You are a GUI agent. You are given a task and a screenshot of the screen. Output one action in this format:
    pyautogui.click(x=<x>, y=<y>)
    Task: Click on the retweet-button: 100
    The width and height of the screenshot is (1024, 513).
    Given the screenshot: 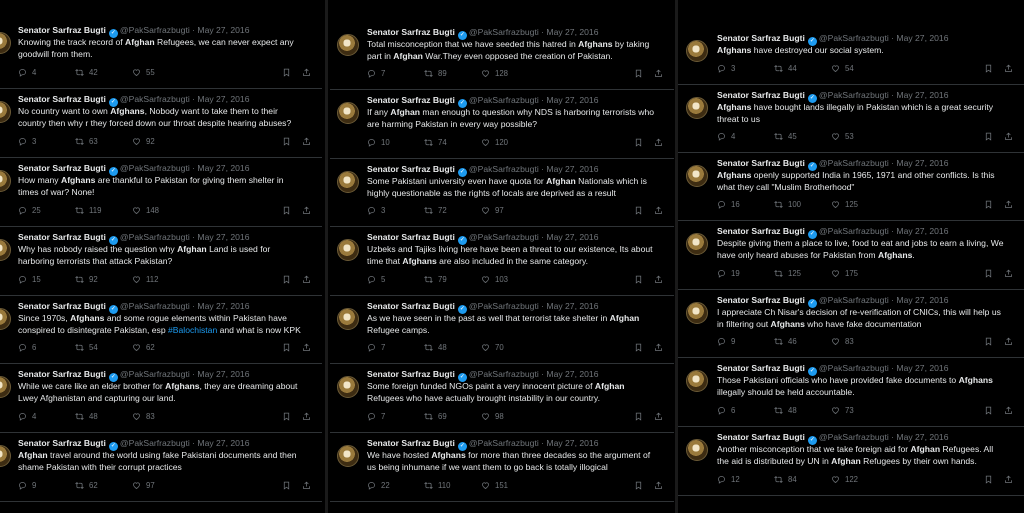 What is the action you would take?
    pyautogui.click(x=787, y=204)
    